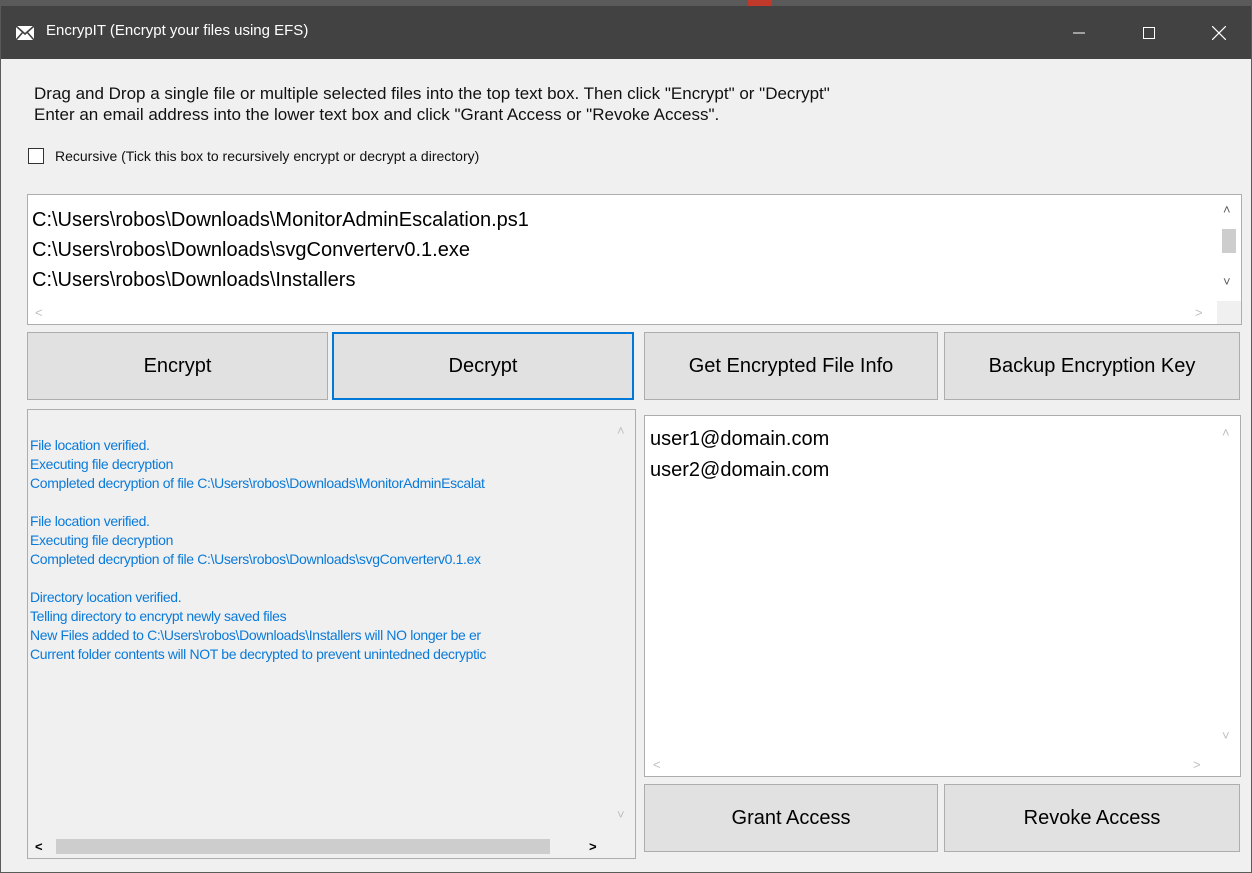 This screenshot has height=873, width=1252. What do you see at coordinates (106, 597) in the screenshot?
I see `log-line: Directory location verified.` at bounding box center [106, 597].